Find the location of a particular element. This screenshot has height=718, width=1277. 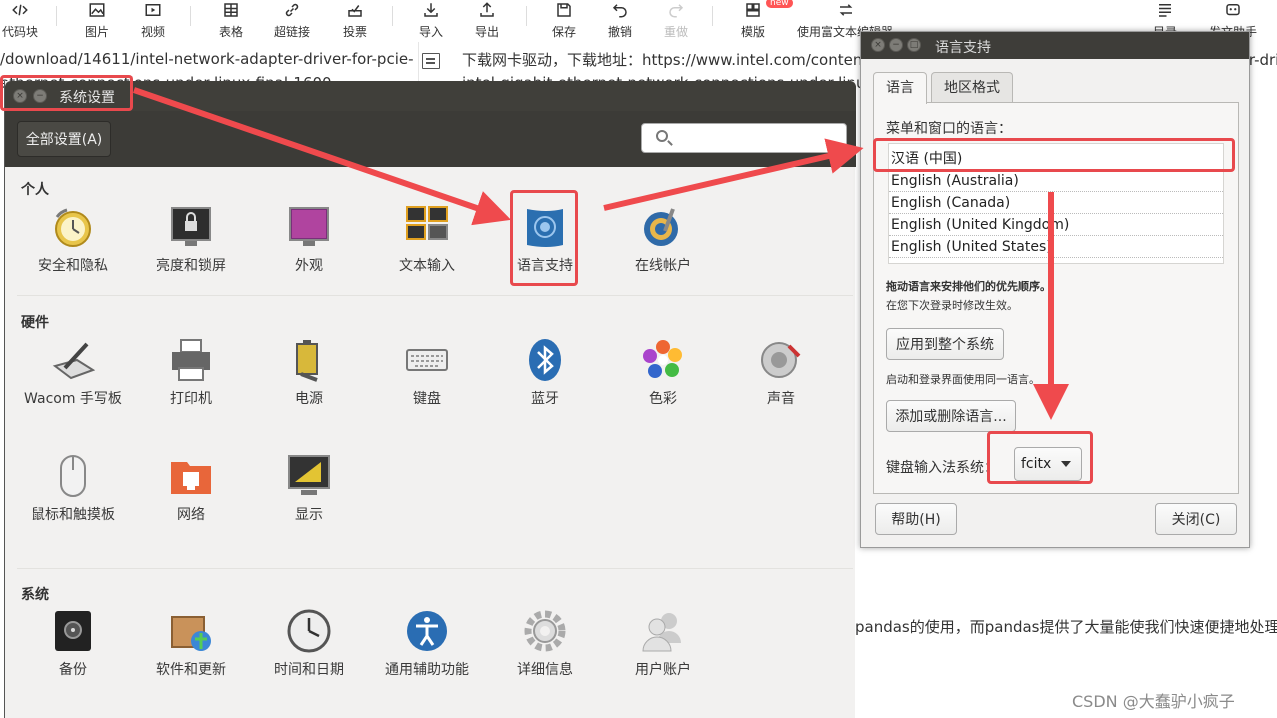

language-tabs: 语言 地区格式 is located at coordinates (1056, 88).